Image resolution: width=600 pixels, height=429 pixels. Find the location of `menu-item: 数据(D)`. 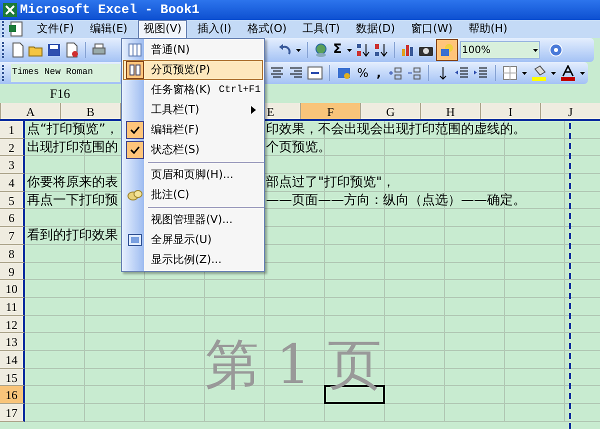

menu-item: 数据(D) is located at coordinates (375, 29).